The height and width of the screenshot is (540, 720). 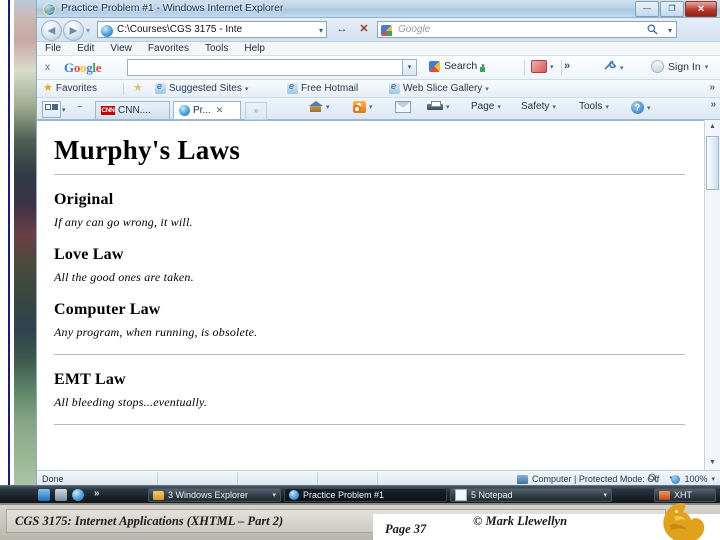 What do you see at coordinates (319, 107) in the screenshot?
I see `home-button: ▾` at bounding box center [319, 107].